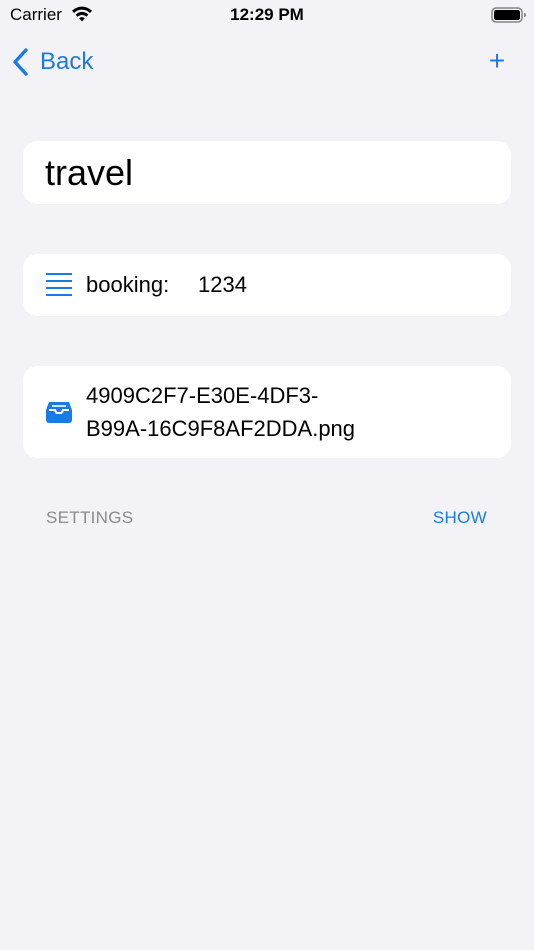 The image size is (534, 950). Describe the element at coordinates (267, 62) in the screenshot. I see `navigation-bar: Back +` at that location.